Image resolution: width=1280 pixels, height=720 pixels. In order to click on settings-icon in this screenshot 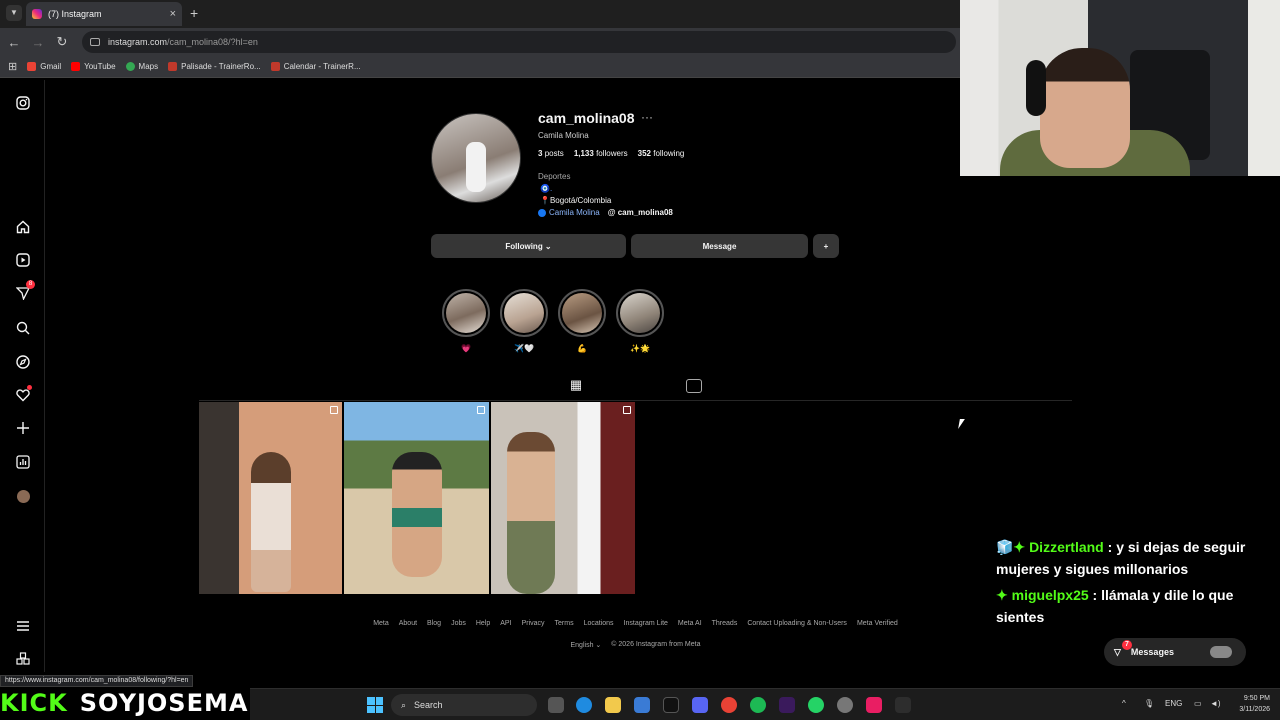, I will do `click(845, 705)`.